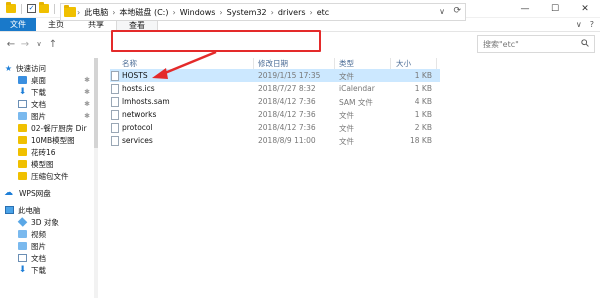  I want to click on address-dropdown-chevron-icon: ∨, so click(442, 11).